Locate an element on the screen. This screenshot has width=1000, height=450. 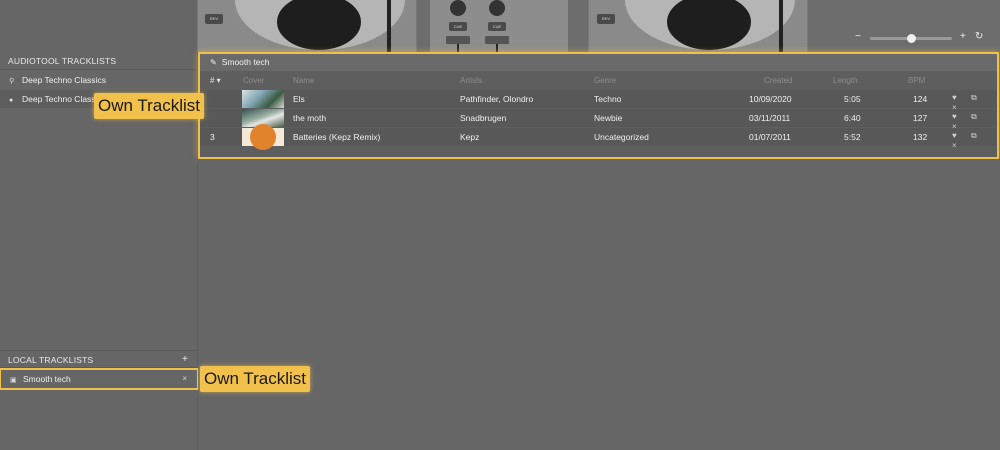
deck-b-pitch-slider is located at coordinates (781, 26).